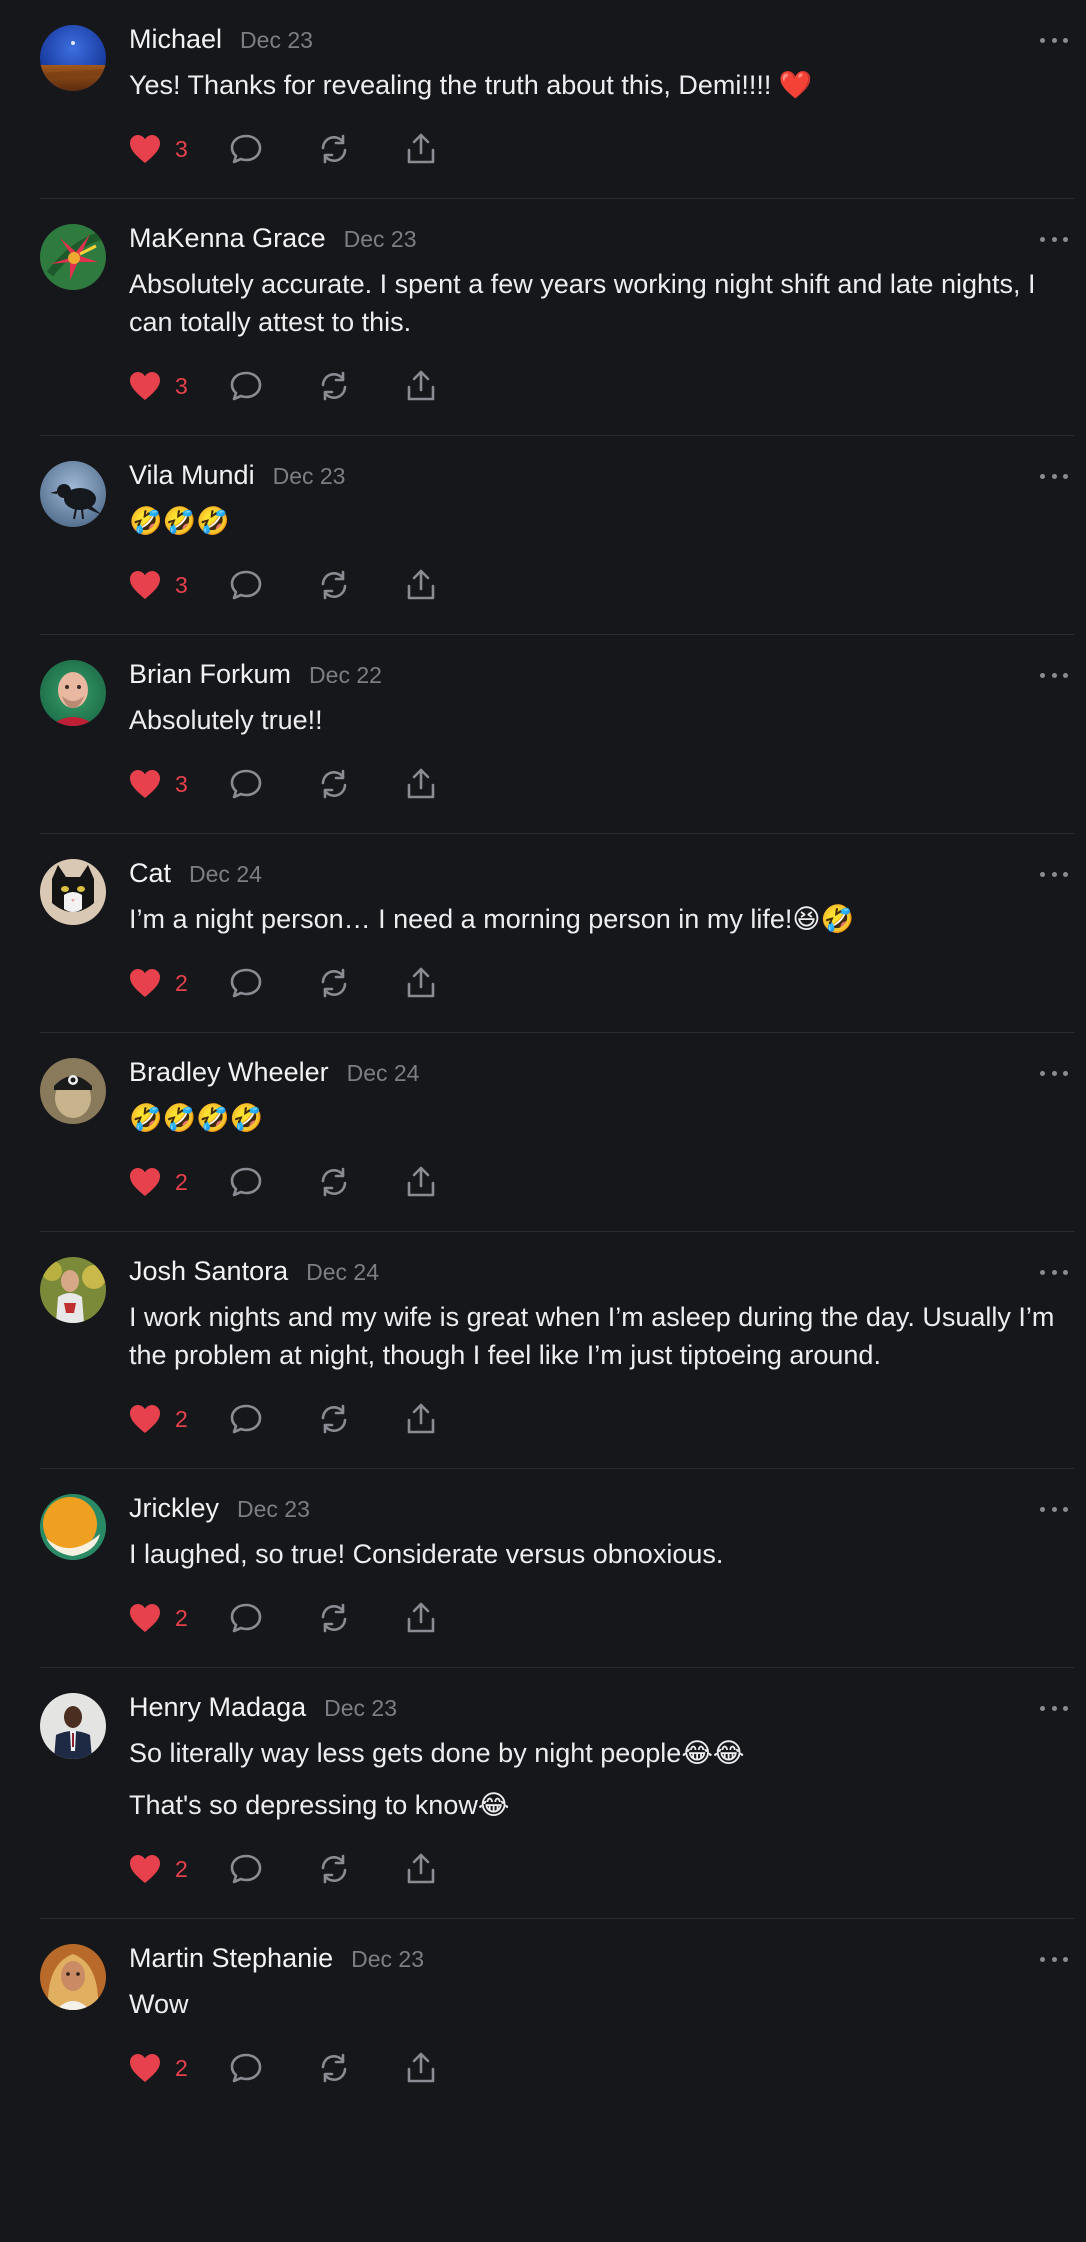  I want to click on comment-text: Absolutely true!!, so click(226, 720).